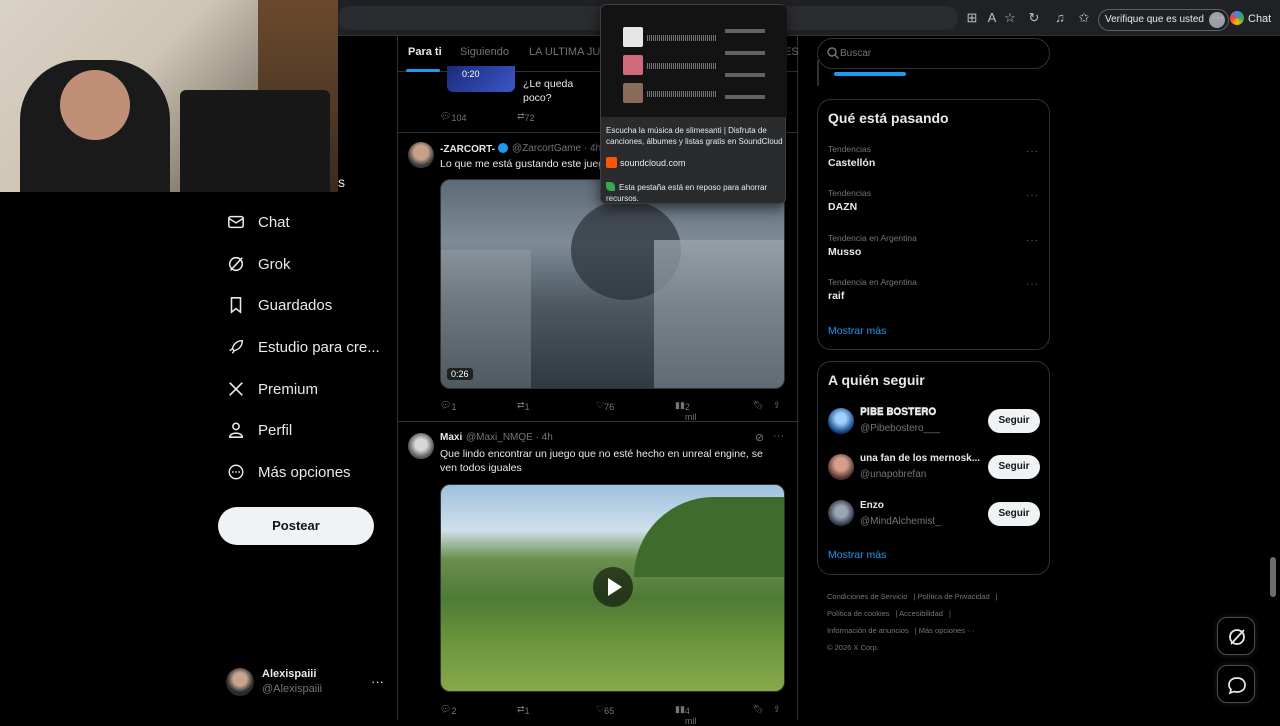 The image size is (1280, 726). What do you see at coordinates (474, 149) in the screenshot?
I see `tweet-author: -ZARCORT-` at bounding box center [474, 149].